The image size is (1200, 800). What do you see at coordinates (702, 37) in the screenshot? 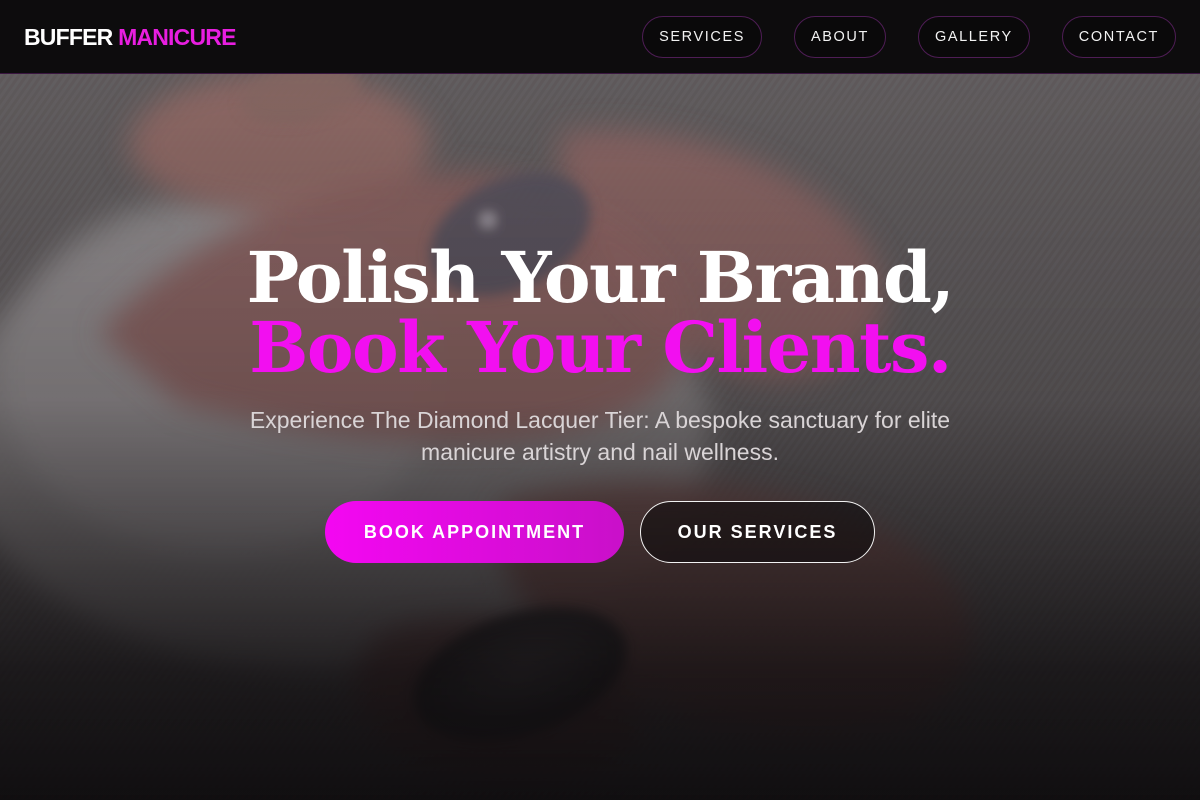
I see `nav-item-services: SERVICES` at bounding box center [702, 37].